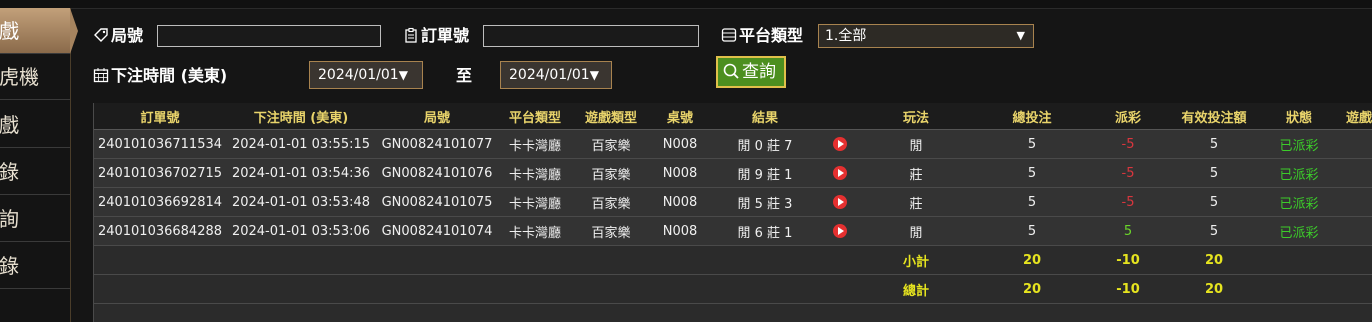 The image size is (1372, 322). What do you see at coordinates (926, 36) in the screenshot?
I see `platform-select: 1.全部 ▼` at bounding box center [926, 36].